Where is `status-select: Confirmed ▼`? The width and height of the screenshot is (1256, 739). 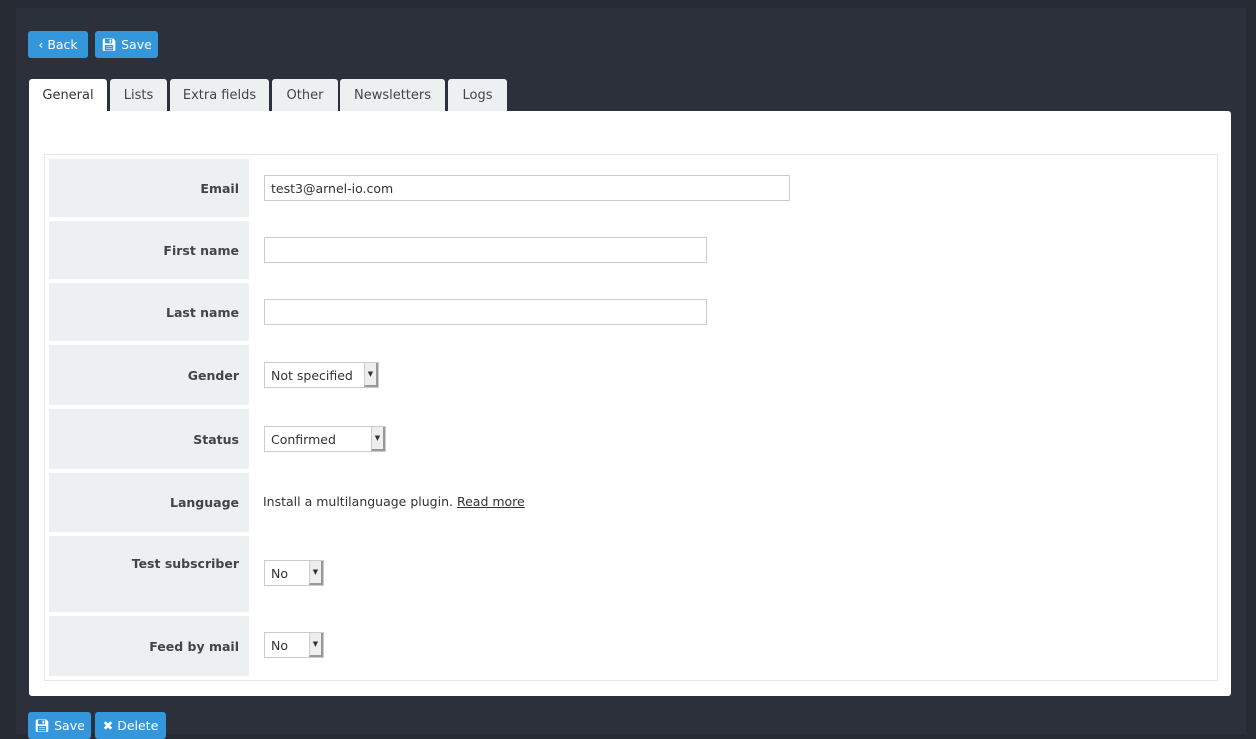 status-select: Confirmed ▼ is located at coordinates (325, 439).